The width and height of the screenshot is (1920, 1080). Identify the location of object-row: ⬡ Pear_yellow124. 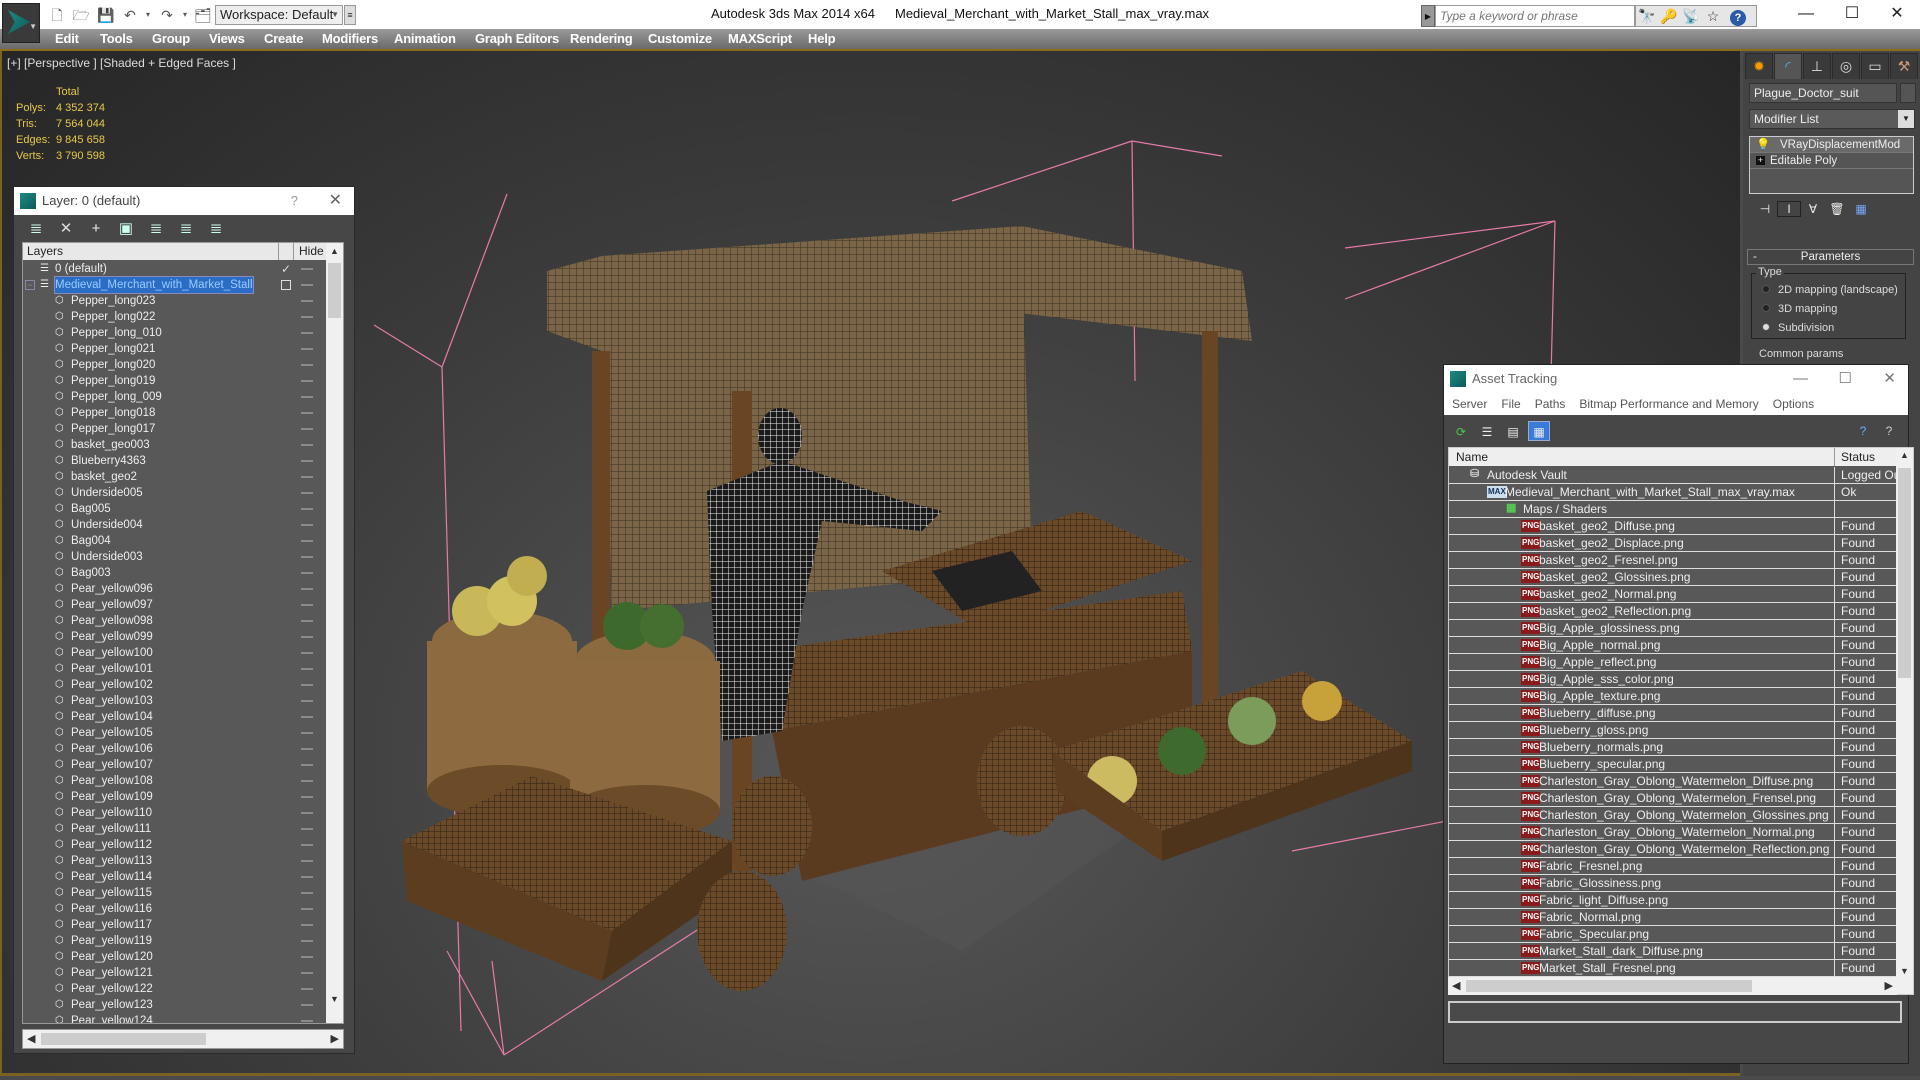
(174, 1018).